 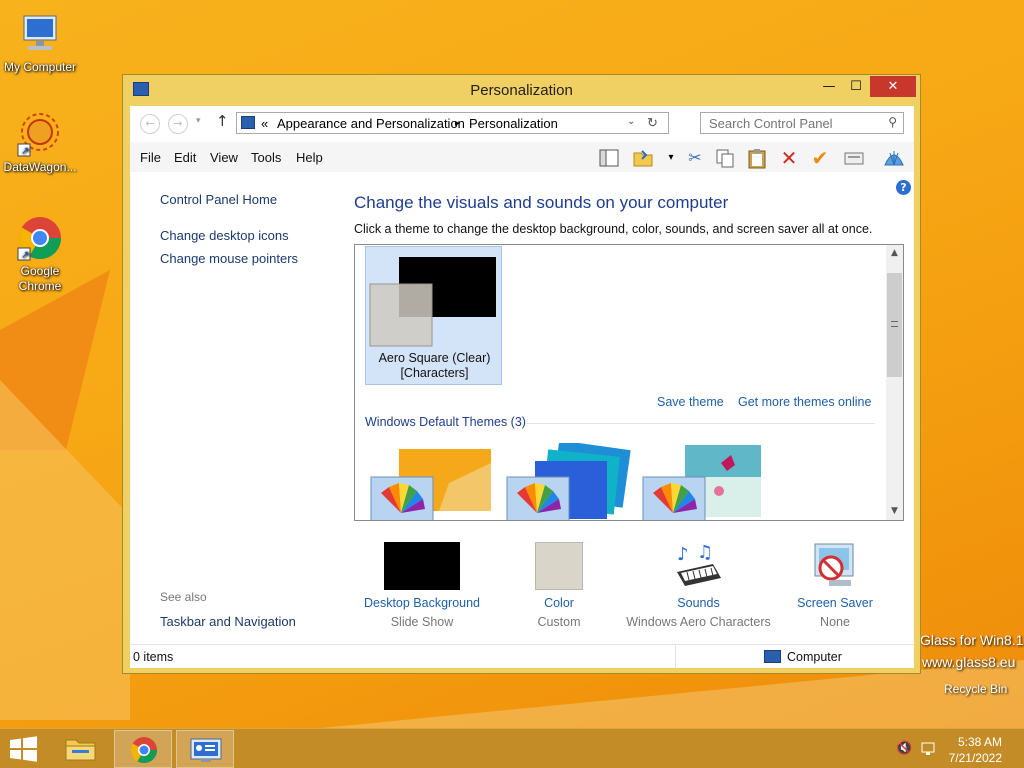 I want to click on status-divider, so click(x=675, y=656).